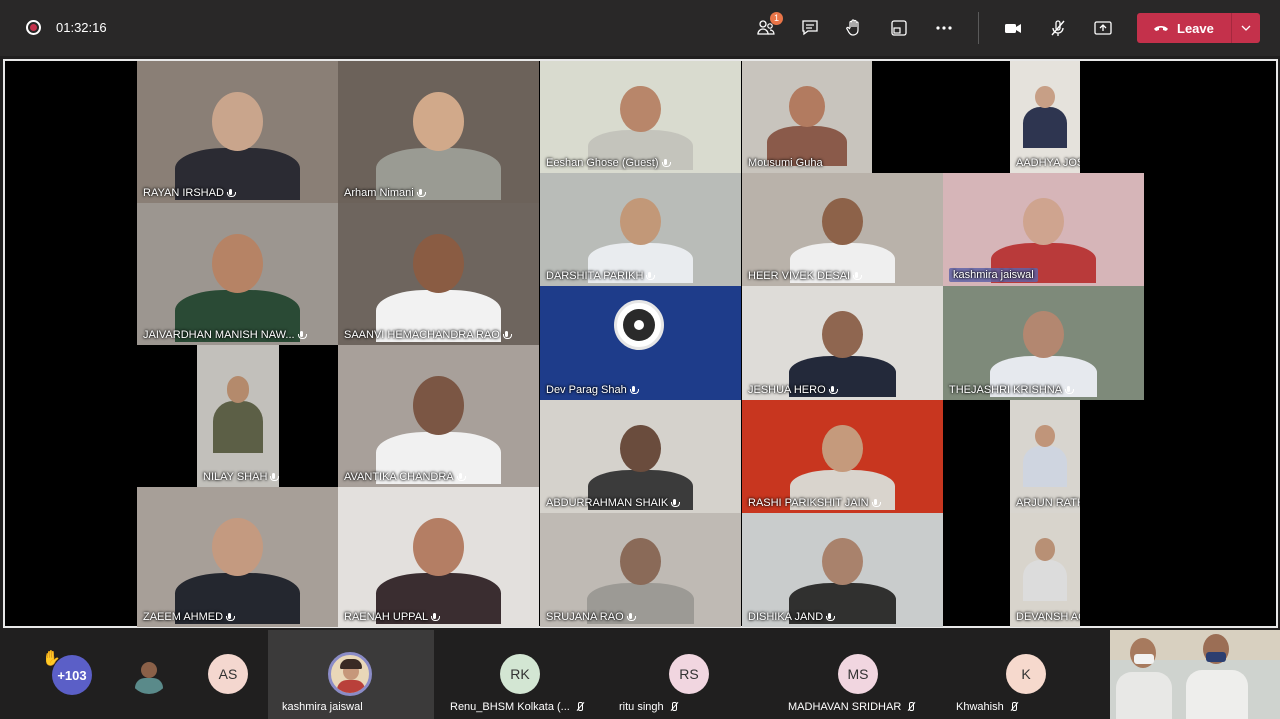  I want to click on participant-name-label: DISHIKA JAND, so click(792, 617).